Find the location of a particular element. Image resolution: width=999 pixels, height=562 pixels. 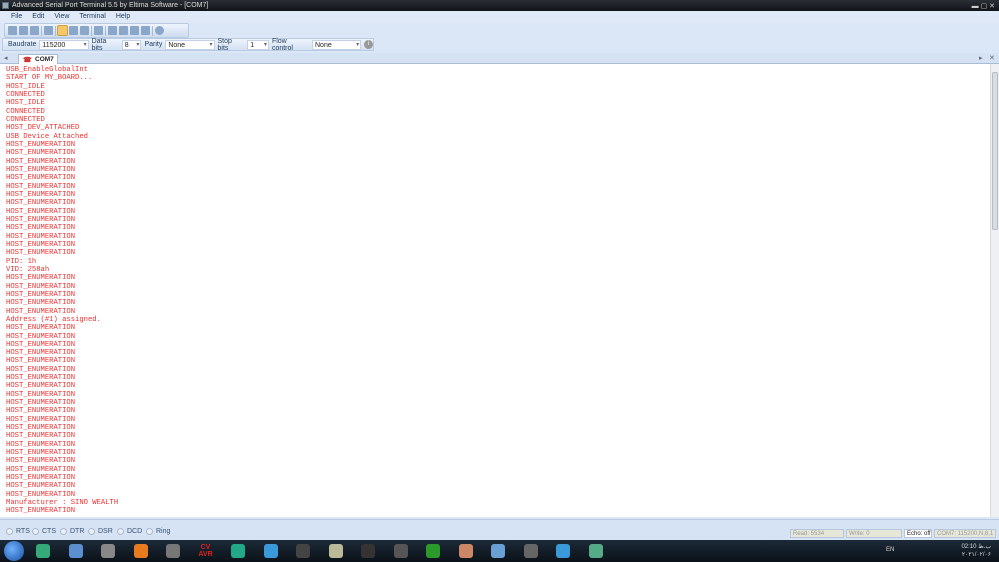

taskbar: CV AVR EN 02:10 ب.ظ ۲۰۲۱/۰۲/۰۶ is located at coordinates (499, 551).